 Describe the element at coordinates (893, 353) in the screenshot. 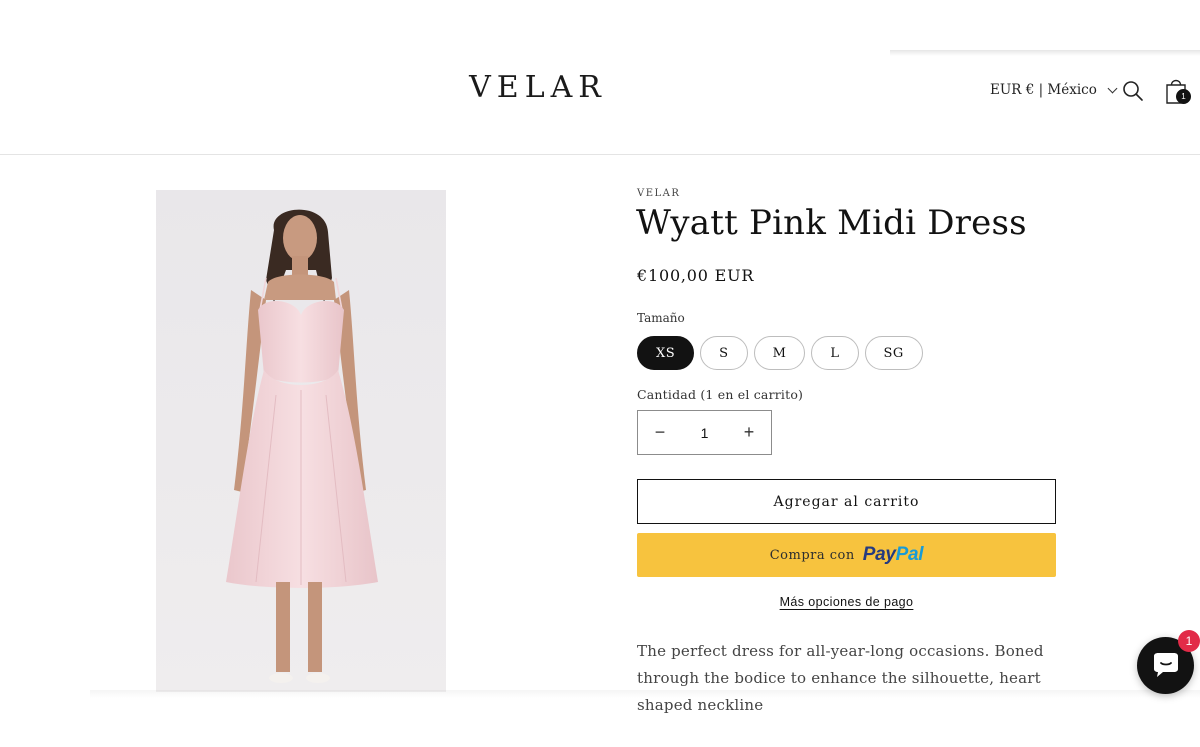

I see `size-option-sg: SG` at that location.